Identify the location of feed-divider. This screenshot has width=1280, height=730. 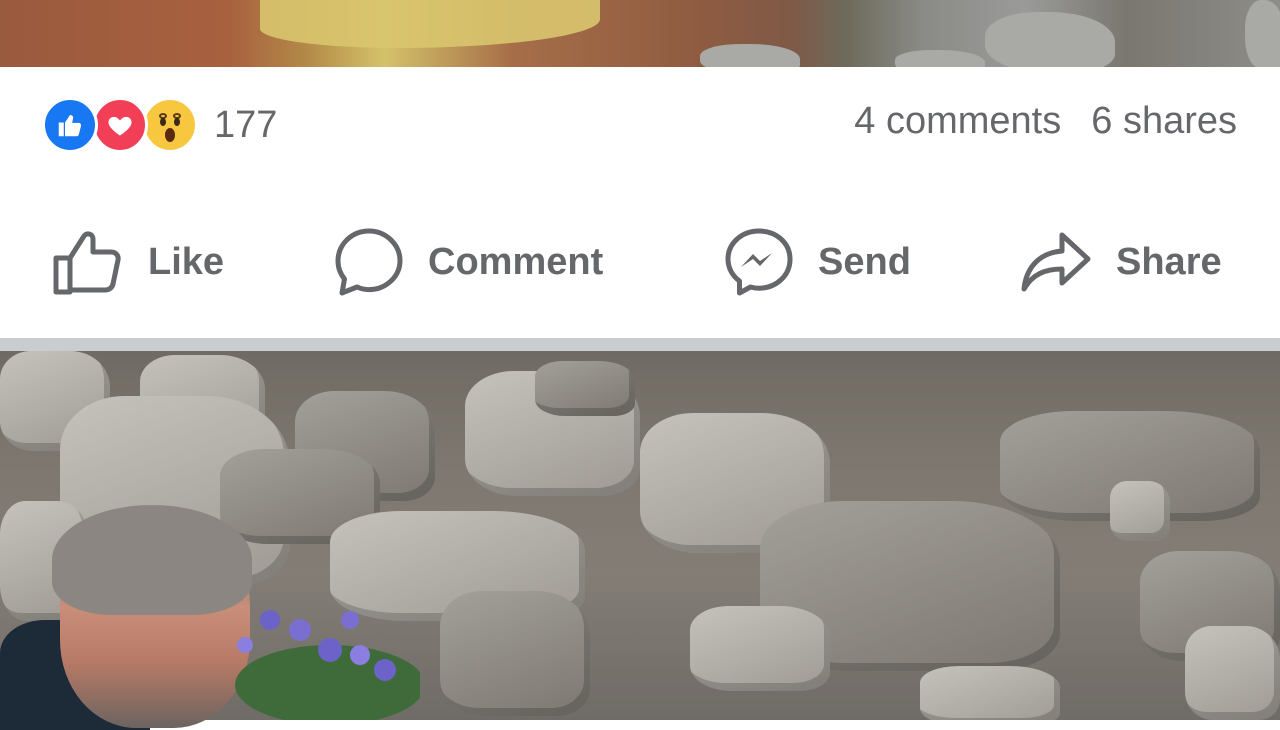
(640, 344).